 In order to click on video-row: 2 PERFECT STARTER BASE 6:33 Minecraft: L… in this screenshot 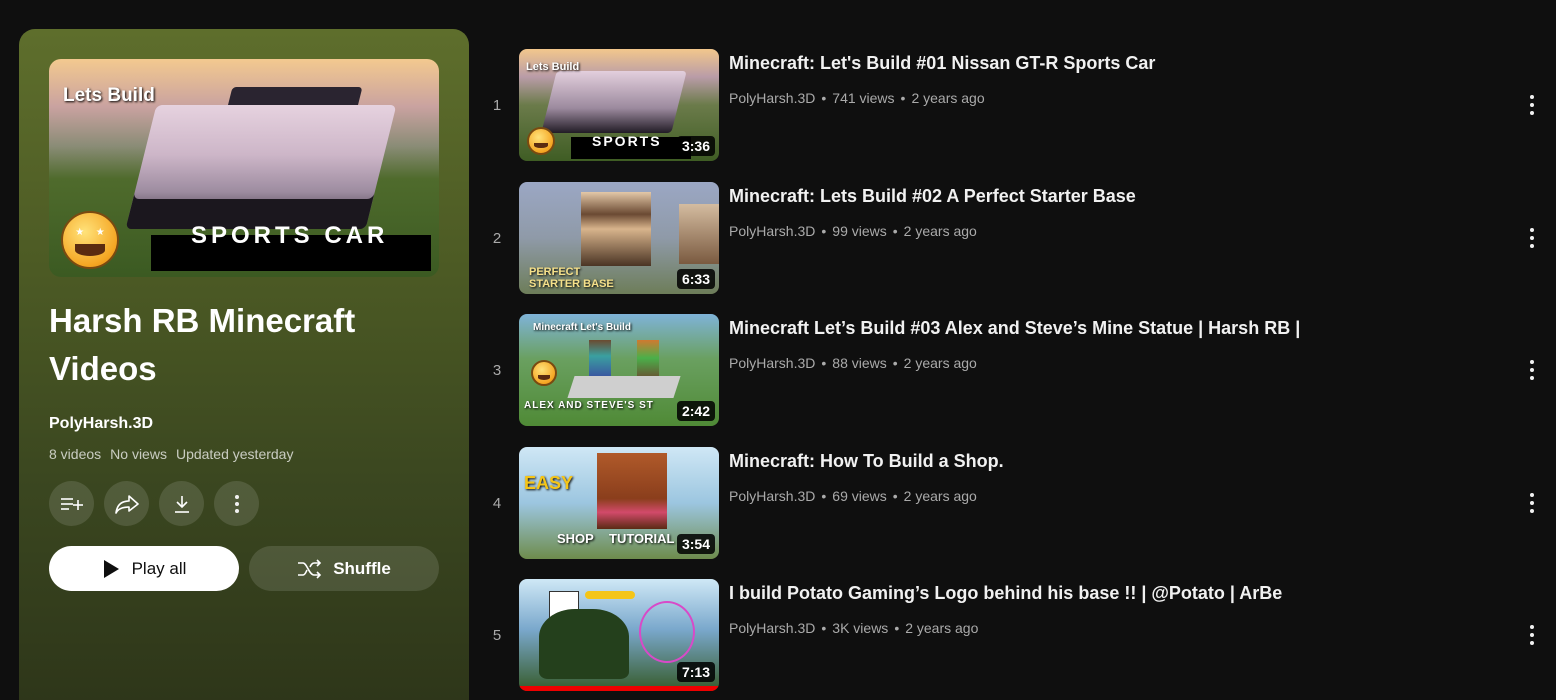, I will do `click(1018, 242)`.